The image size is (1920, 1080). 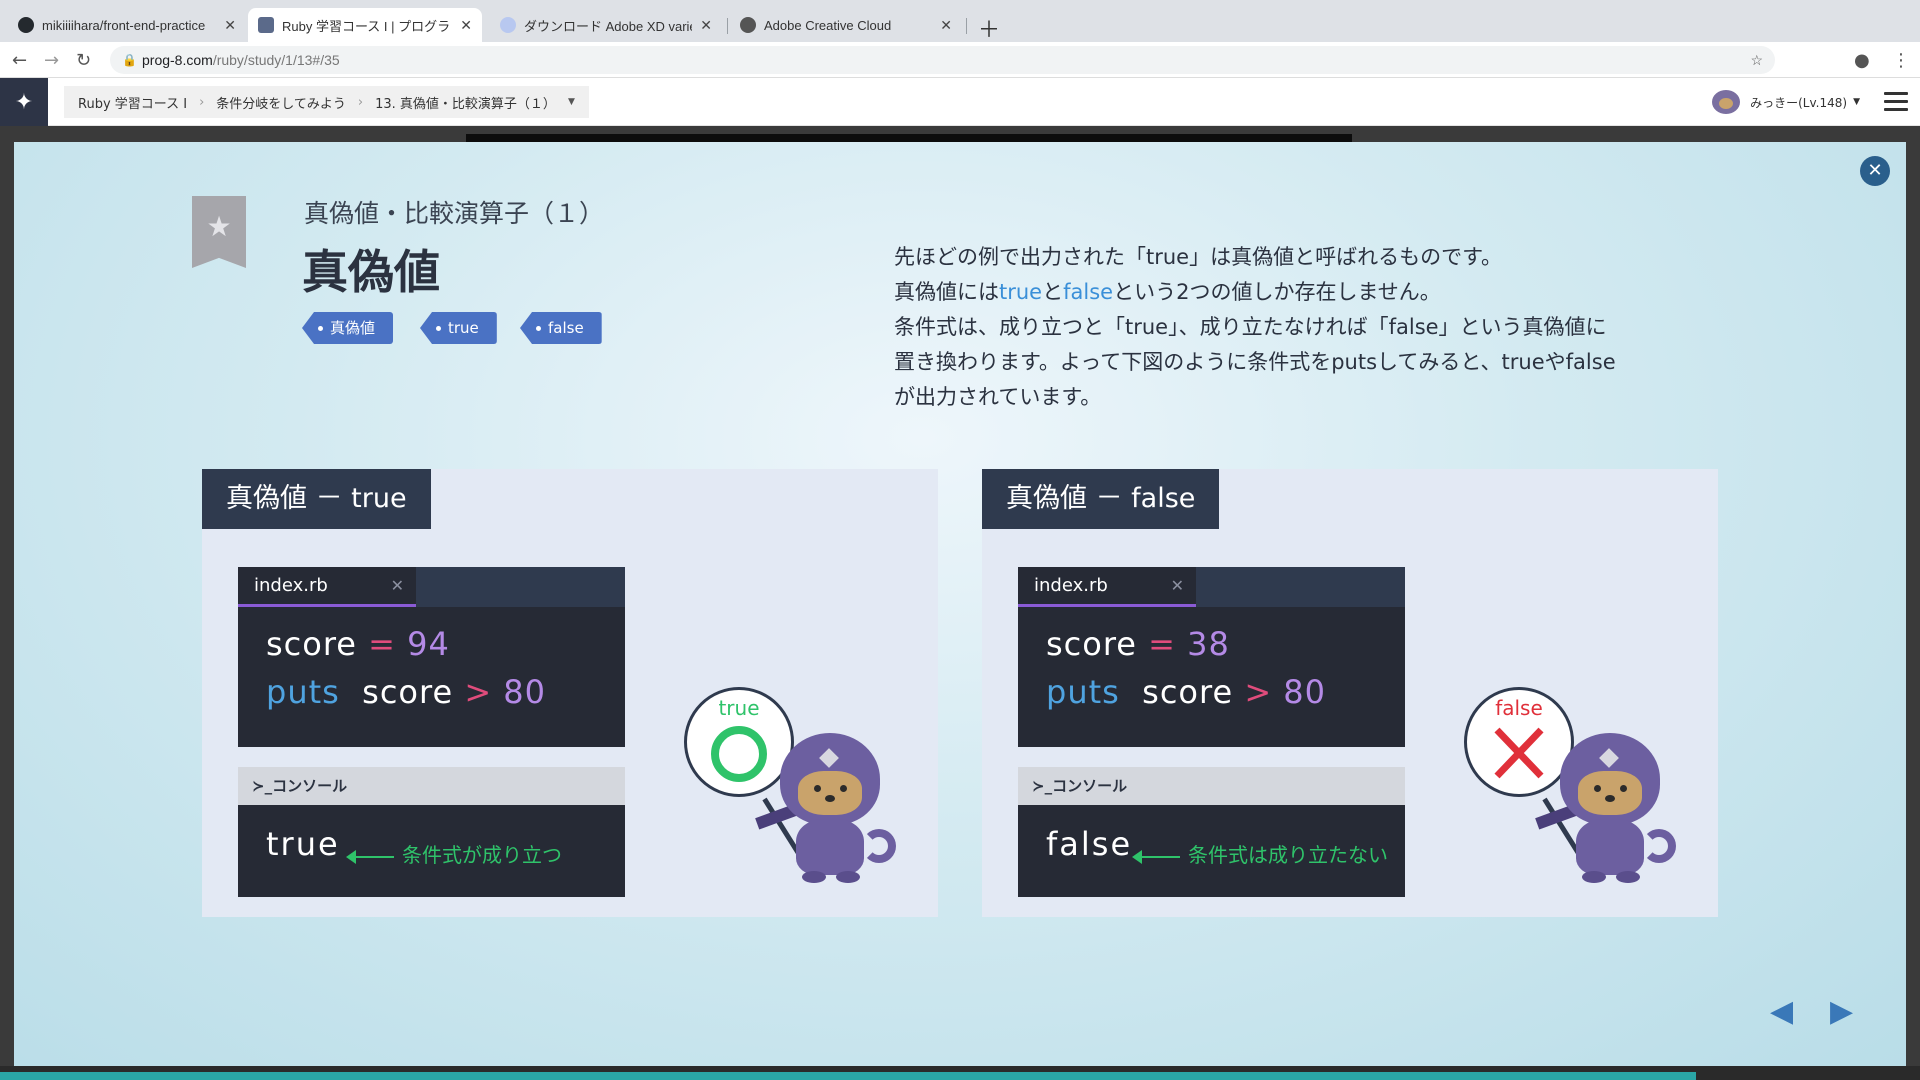 What do you see at coordinates (1162, 644) in the screenshot?
I see `code-operator: =` at bounding box center [1162, 644].